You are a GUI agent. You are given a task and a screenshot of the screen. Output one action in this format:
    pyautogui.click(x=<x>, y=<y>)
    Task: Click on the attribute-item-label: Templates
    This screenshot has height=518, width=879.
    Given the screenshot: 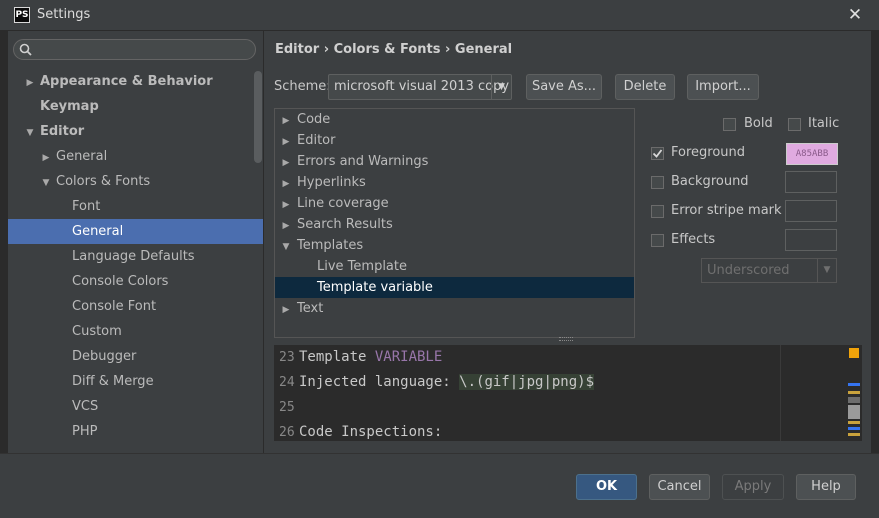 What is the action you would take?
    pyautogui.click(x=330, y=245)
    